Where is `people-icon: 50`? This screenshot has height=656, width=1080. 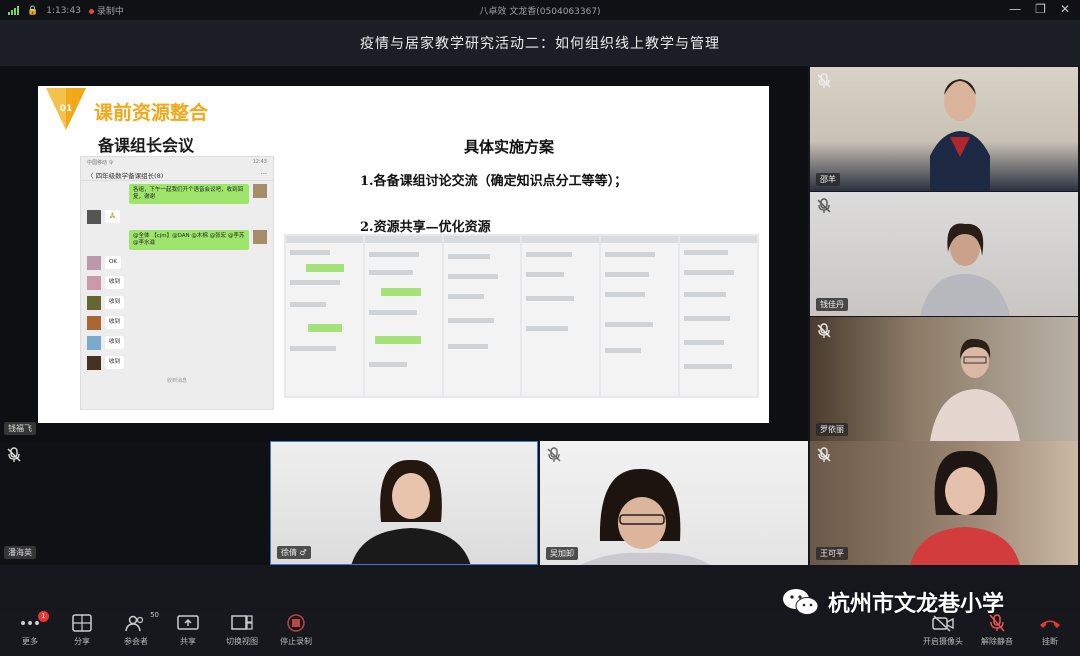
people-icon: 50 is located at coordinates (142, 621).